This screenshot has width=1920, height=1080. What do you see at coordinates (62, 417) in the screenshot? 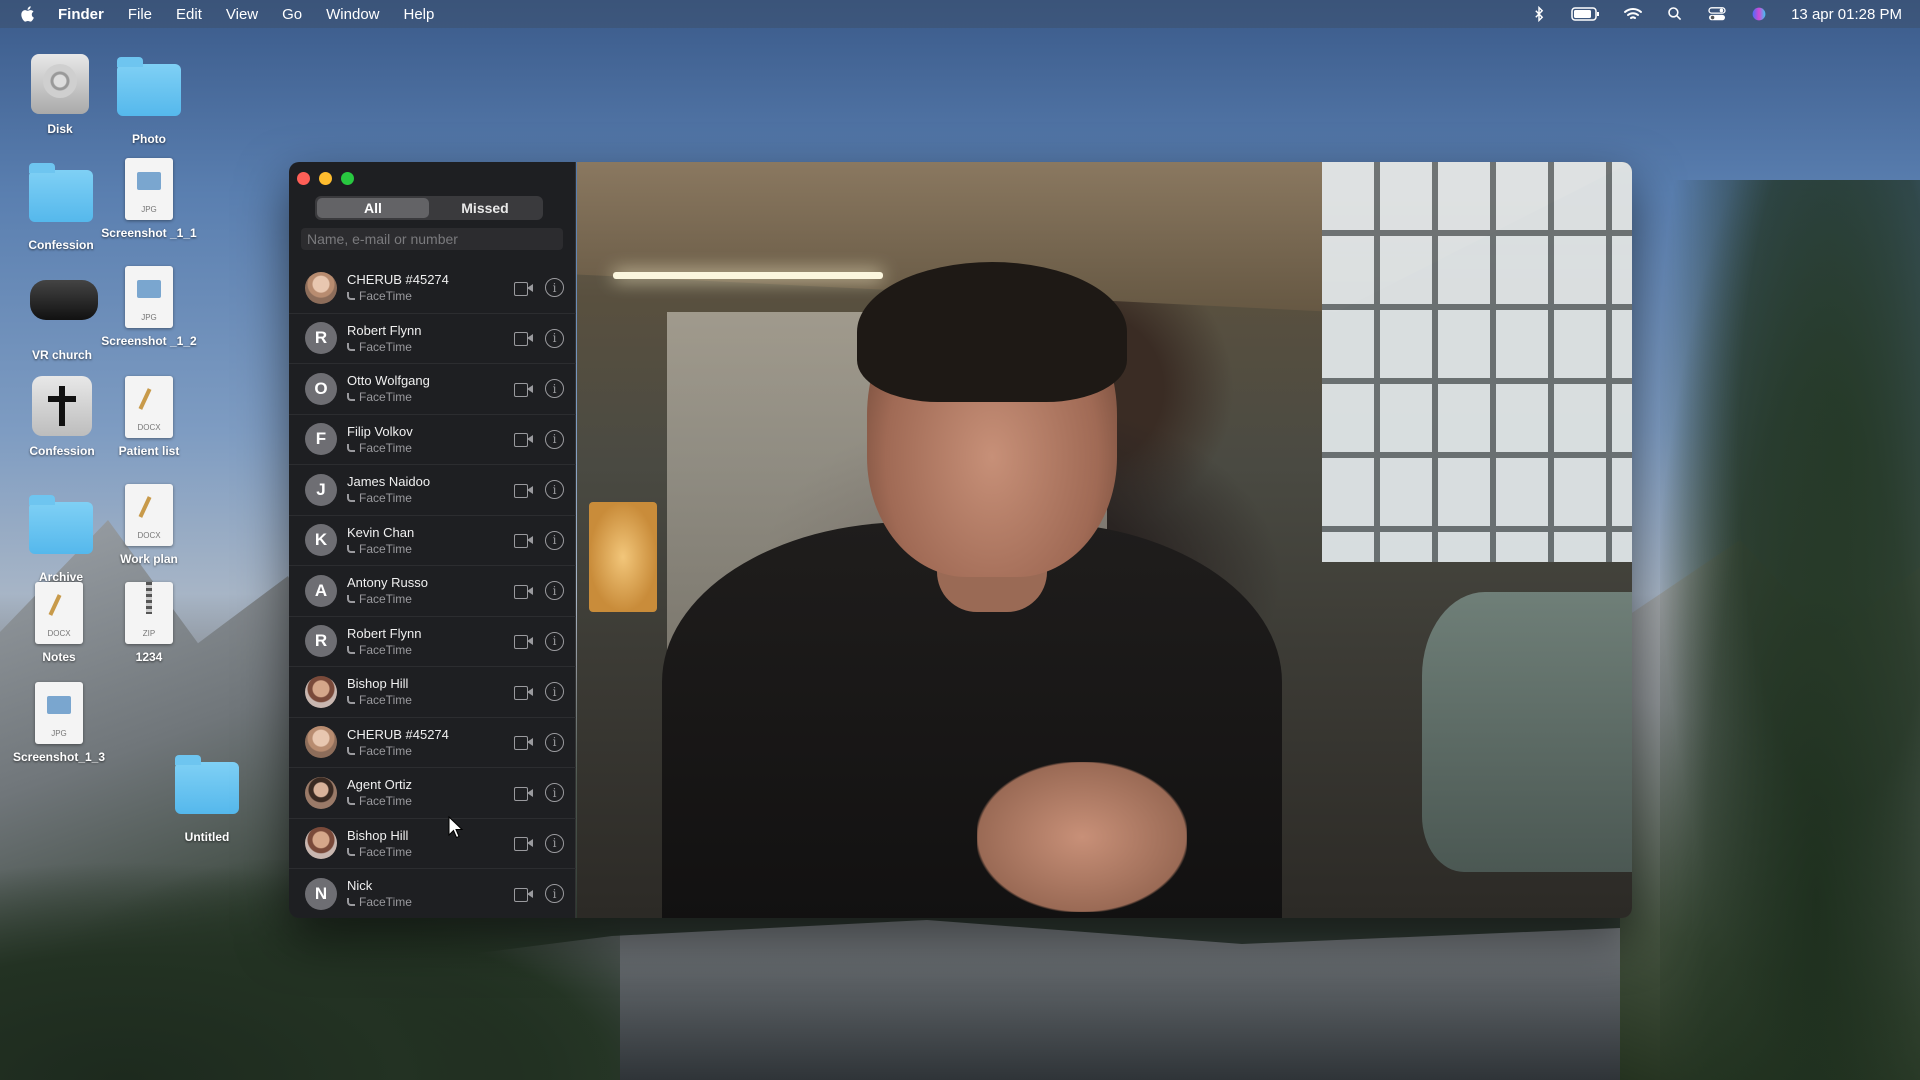
I see `desktop-icon-confession-cross: Confession` at bounding box center [62, 417].